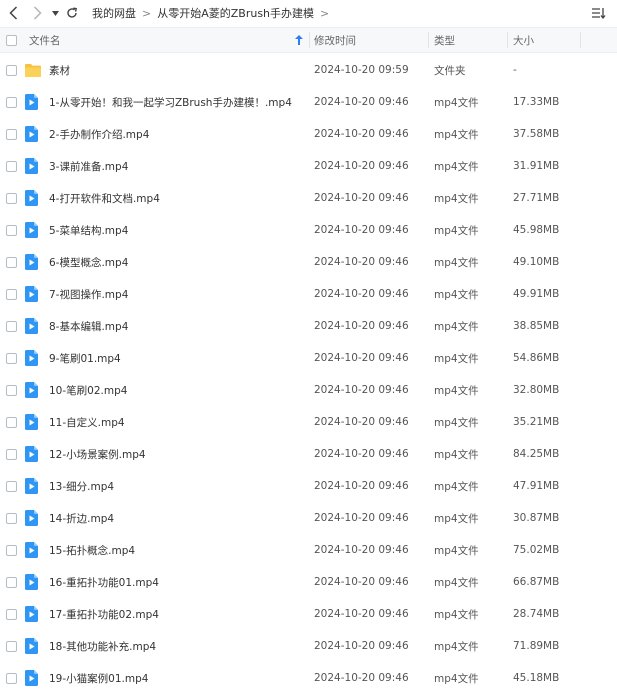  Describe the element at coordinates (308, 166) in the screenshot. I see `file-row: 3-课前准备.mp4 2024-10-20 09:46 mp4文件 31.91MB` at that location.